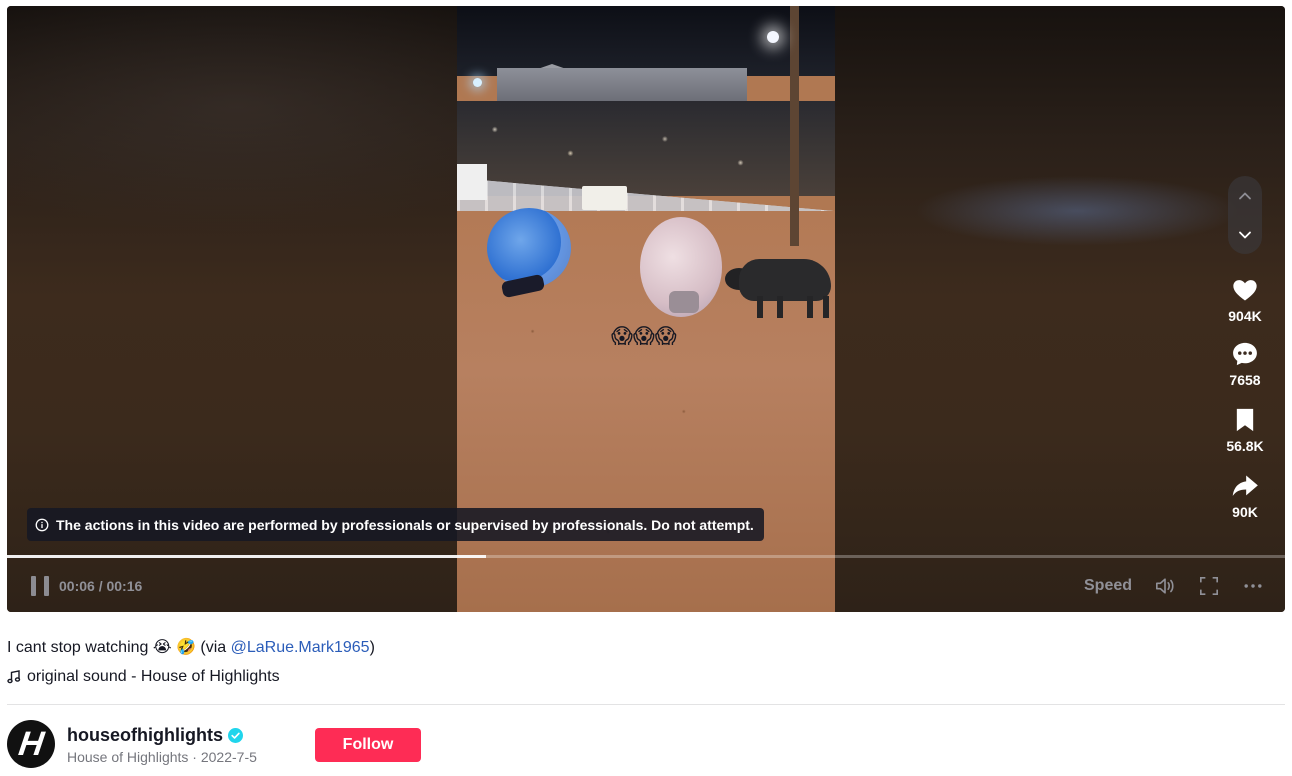 Image resolution: width=1292 pixels, height=776 pixels. I want to click on mention-link: @LaRue.Mark1965, so click(300, 647).